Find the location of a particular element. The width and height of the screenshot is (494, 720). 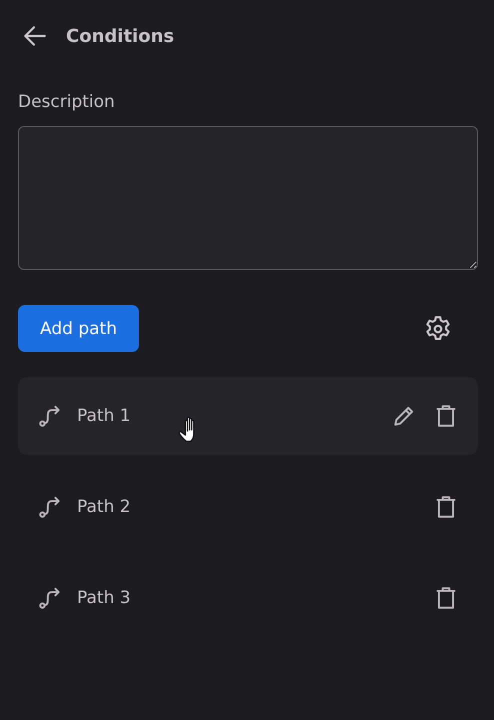

description-label: Description is located at coordinates (66, 102).